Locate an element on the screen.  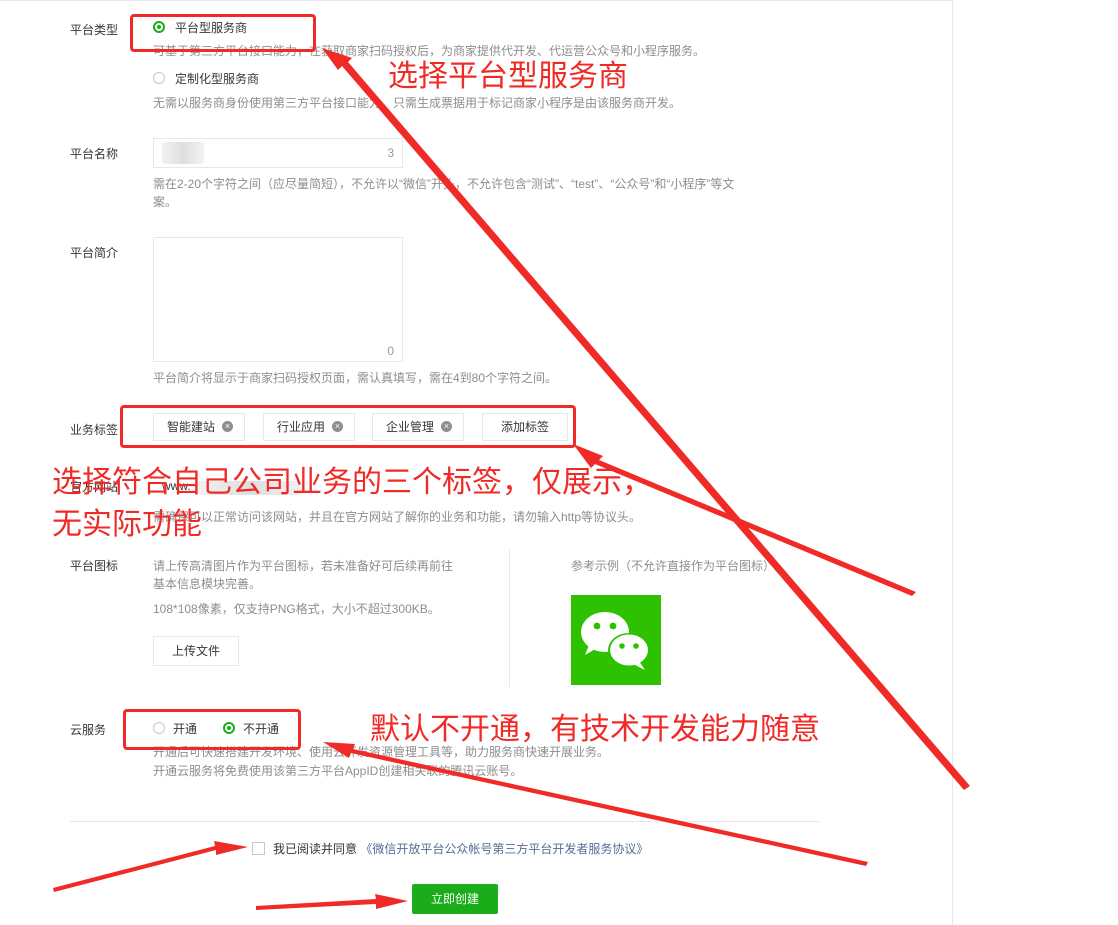
platform-name-hint-line2: 案。 is located at coordinates (165, 202).